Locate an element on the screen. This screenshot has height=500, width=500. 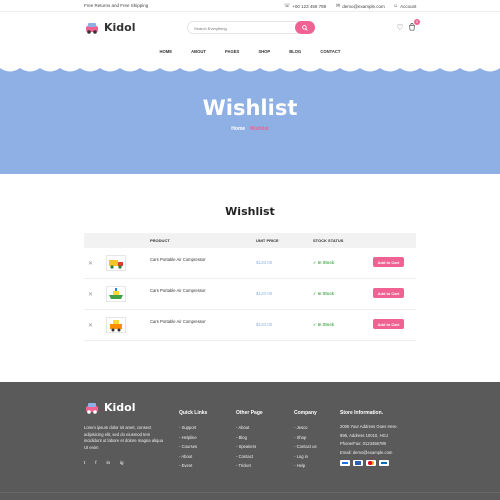
table-header: PRODUCT UNIT PRICE STOCK STATUS is located at coordinates (250, 240).